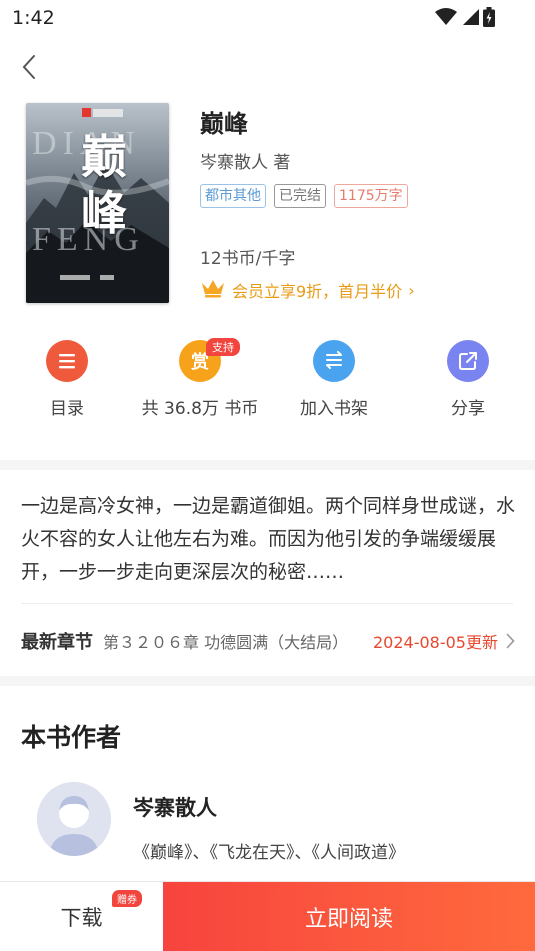  I want to click on action-row: 目录 赏 支持 共 36.8万 书币 加入书架 分享, so click(267, 384).